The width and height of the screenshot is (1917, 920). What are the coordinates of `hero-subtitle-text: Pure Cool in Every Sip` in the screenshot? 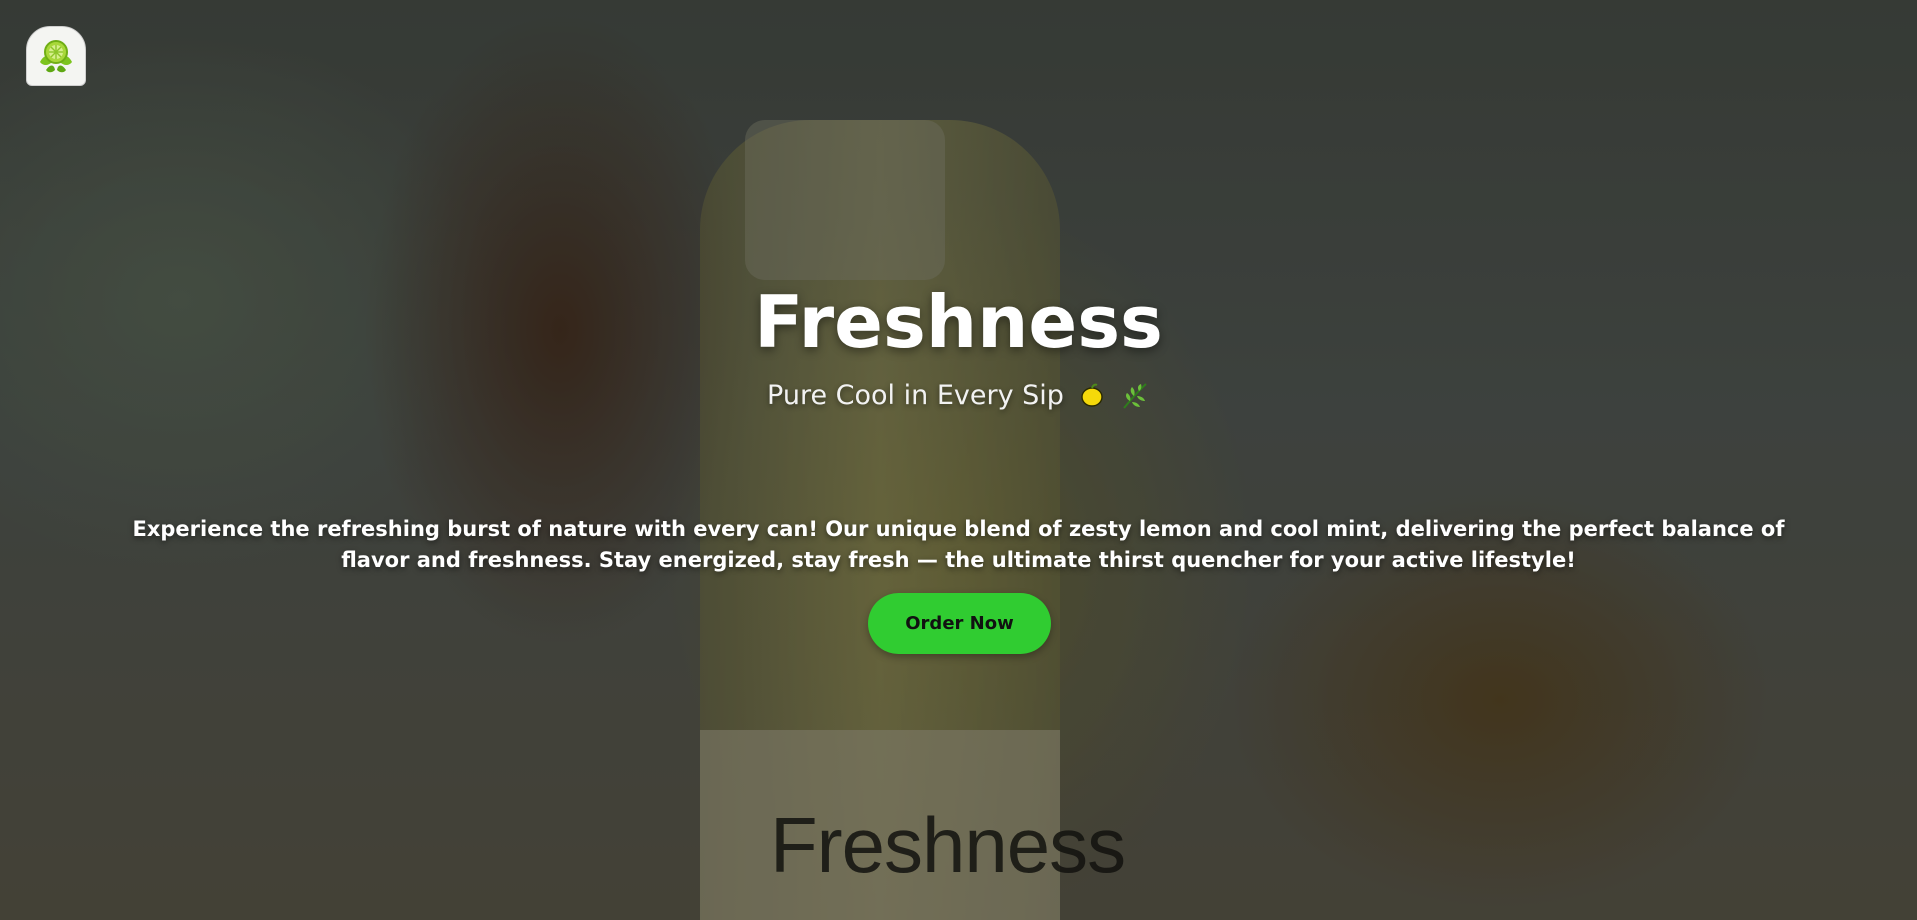 It's located at (915, 395).